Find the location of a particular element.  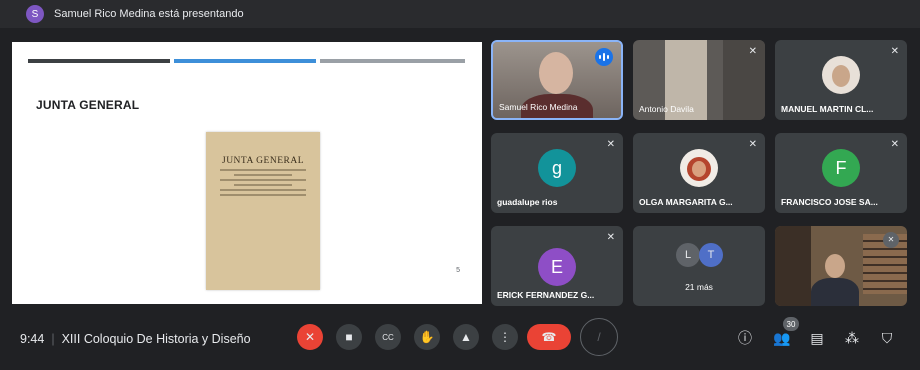

present-now-button: ▲ is located at coordinates (466, 337).